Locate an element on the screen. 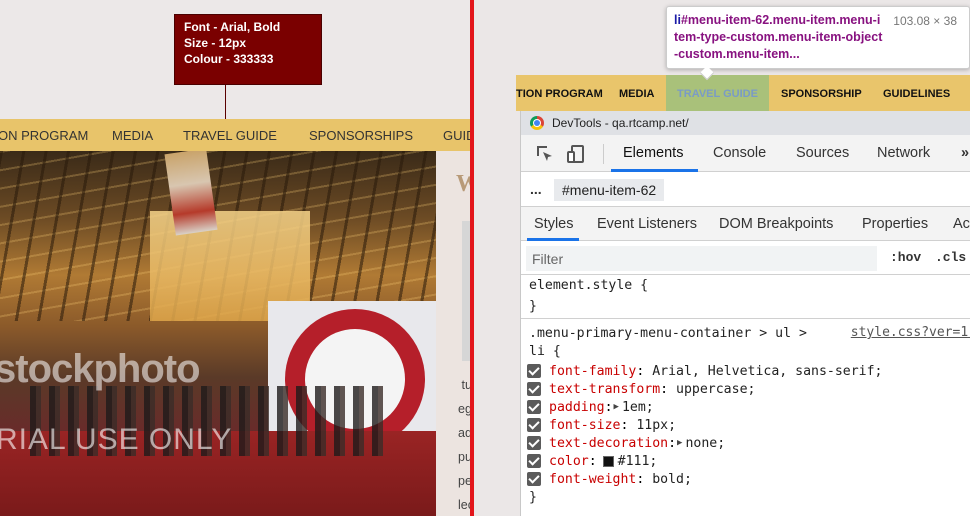 Image resolution: width=970 pixels, height=516 pixels. rule-selector-tail: li { is located at coordinates (545, 352).